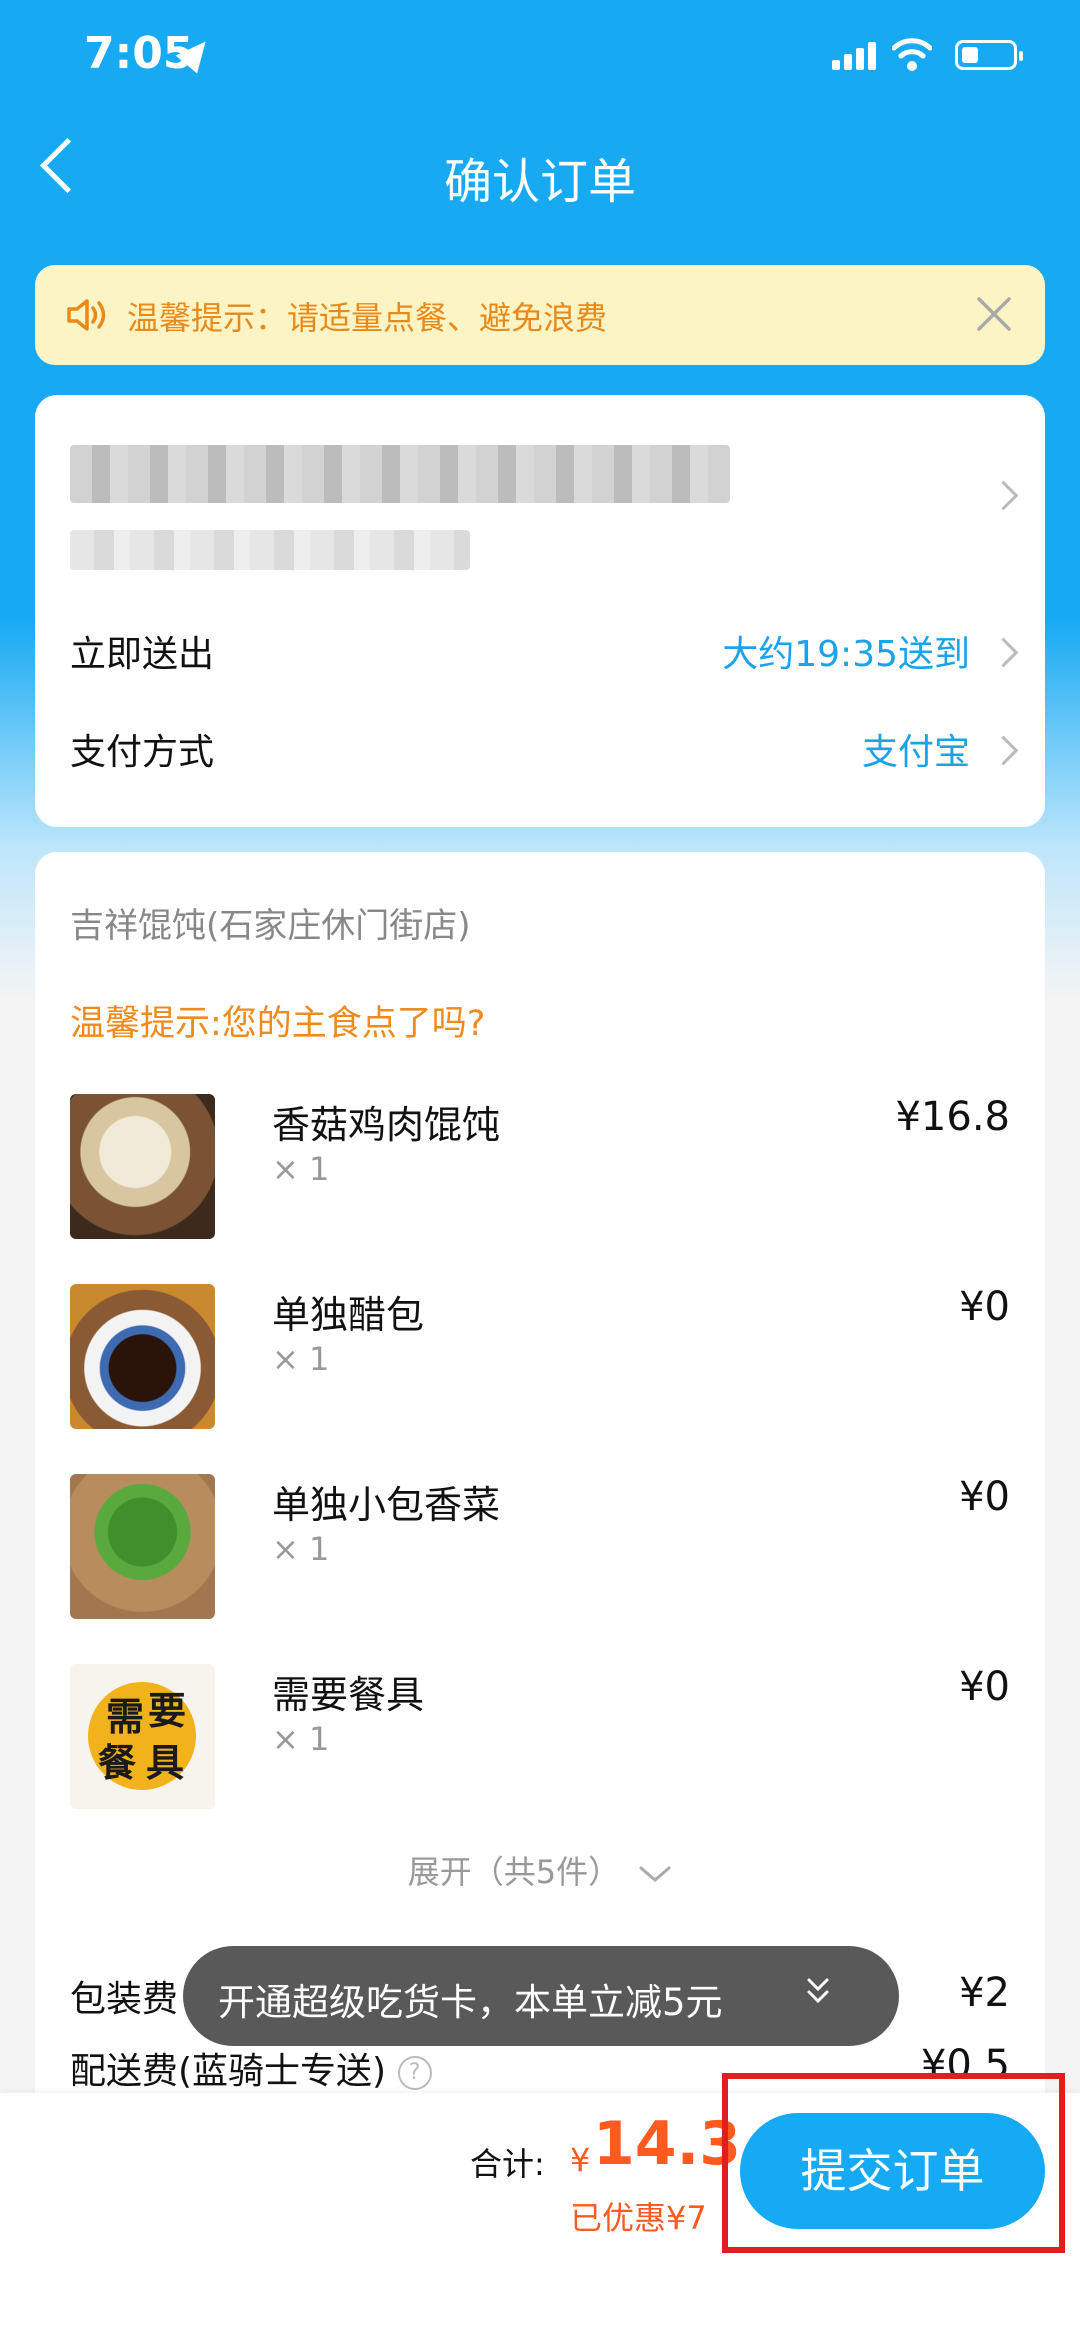 This screenshot has height=2337, width=1080. Describe the element at coordinates (540, 651) in the screenshot. I see `delivery-time-row: 立即送出 大约19:35送到` at that location.